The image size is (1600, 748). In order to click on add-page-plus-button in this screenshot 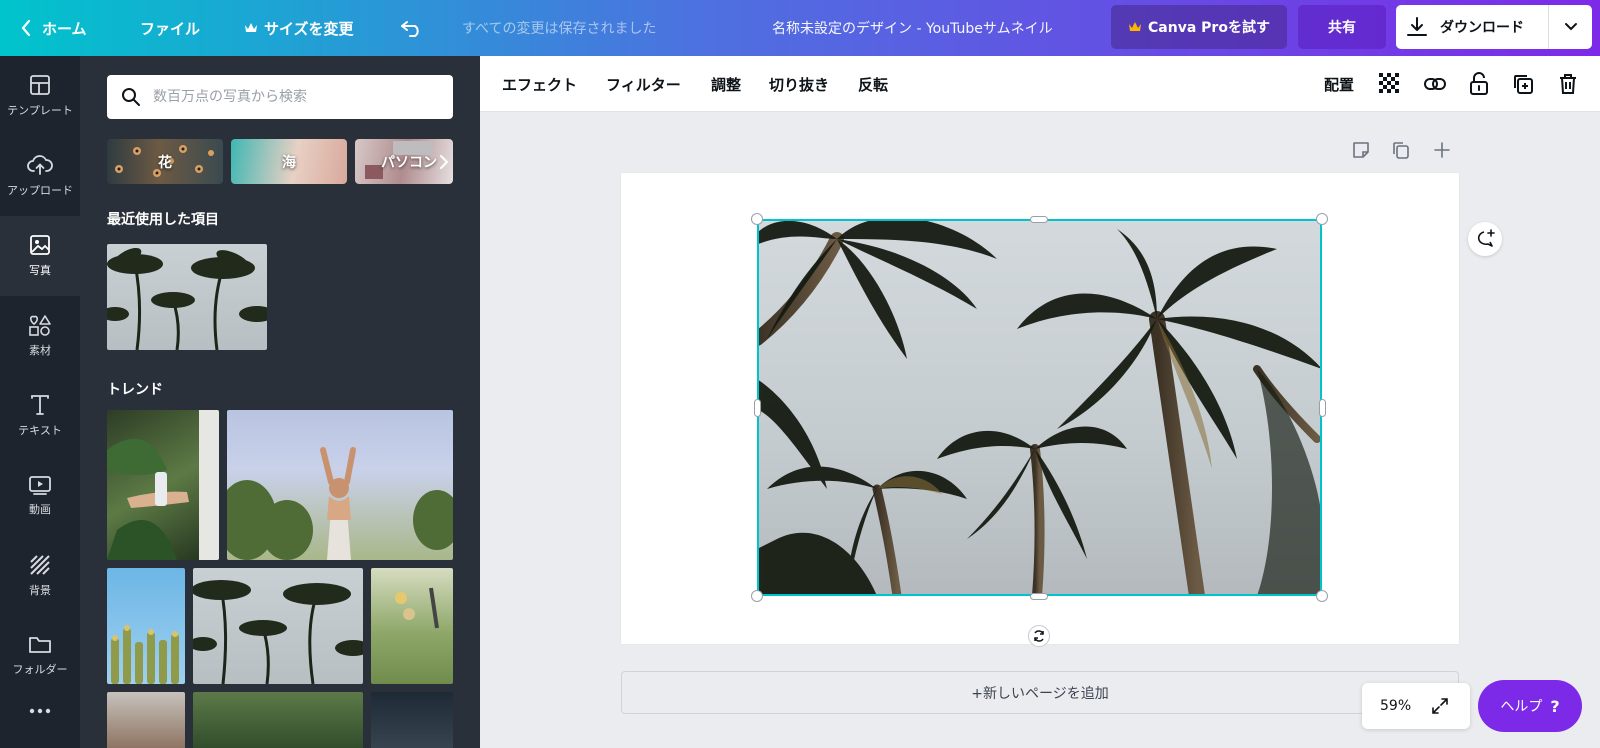, I will do `click(1442, 152)`.